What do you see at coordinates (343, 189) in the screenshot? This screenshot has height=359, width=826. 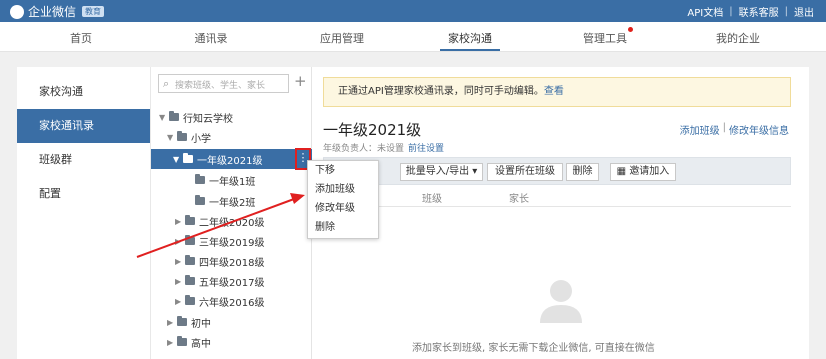 I see `menu-item-add-class: 添加班级` at bounding box center [343, 189].